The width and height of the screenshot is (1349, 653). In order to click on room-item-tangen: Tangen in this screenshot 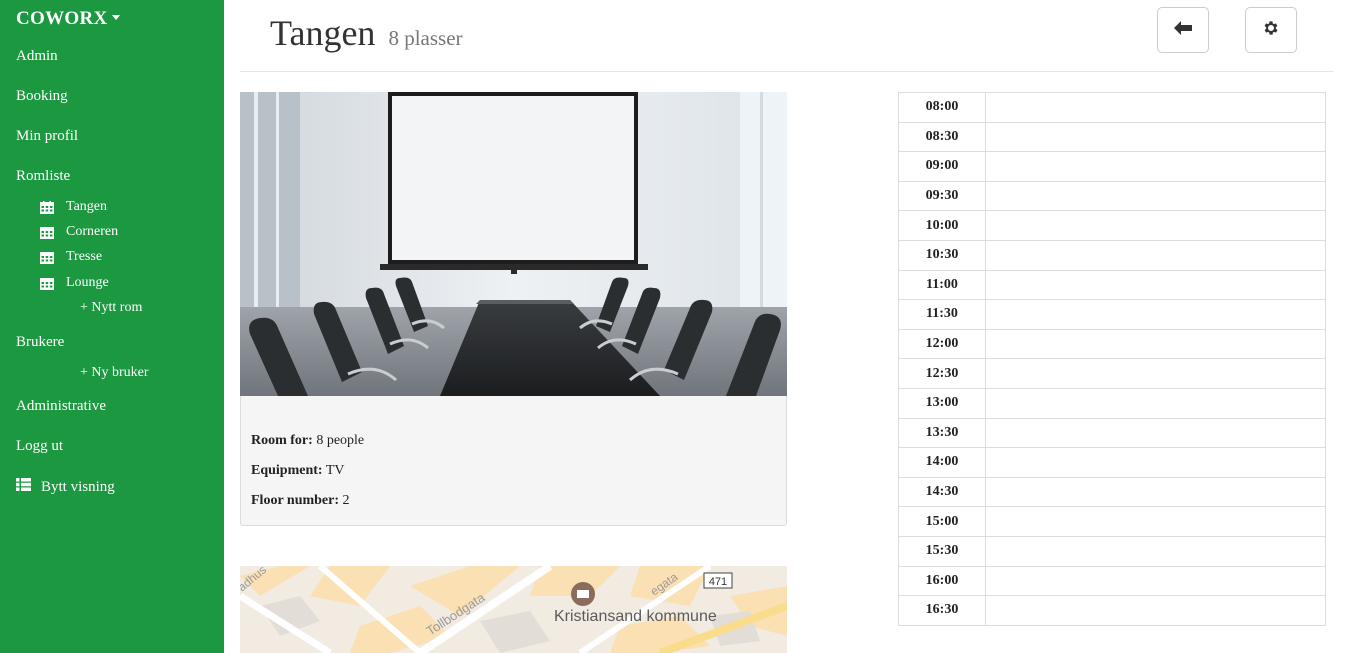, I will do `click(73, 207)`.